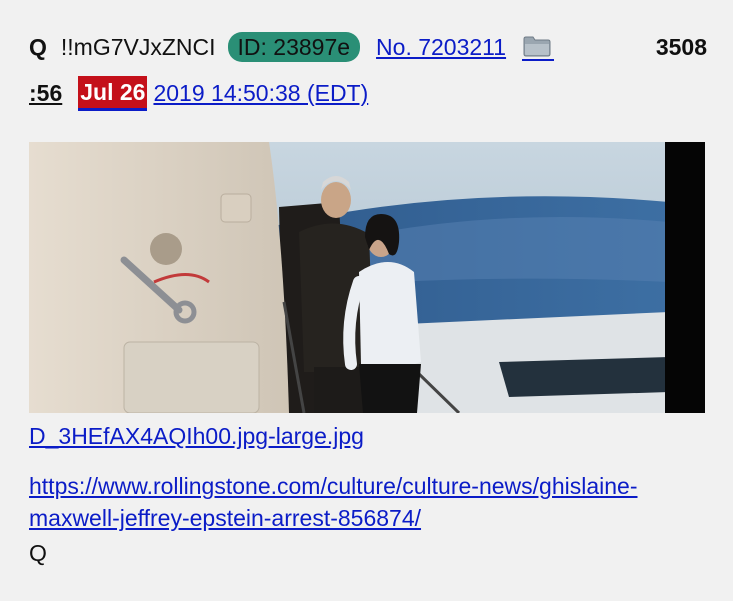  Describe the element at coordinates (441, 47) in the screenshot. I see `post-number-link: No. 7203211` at that location.